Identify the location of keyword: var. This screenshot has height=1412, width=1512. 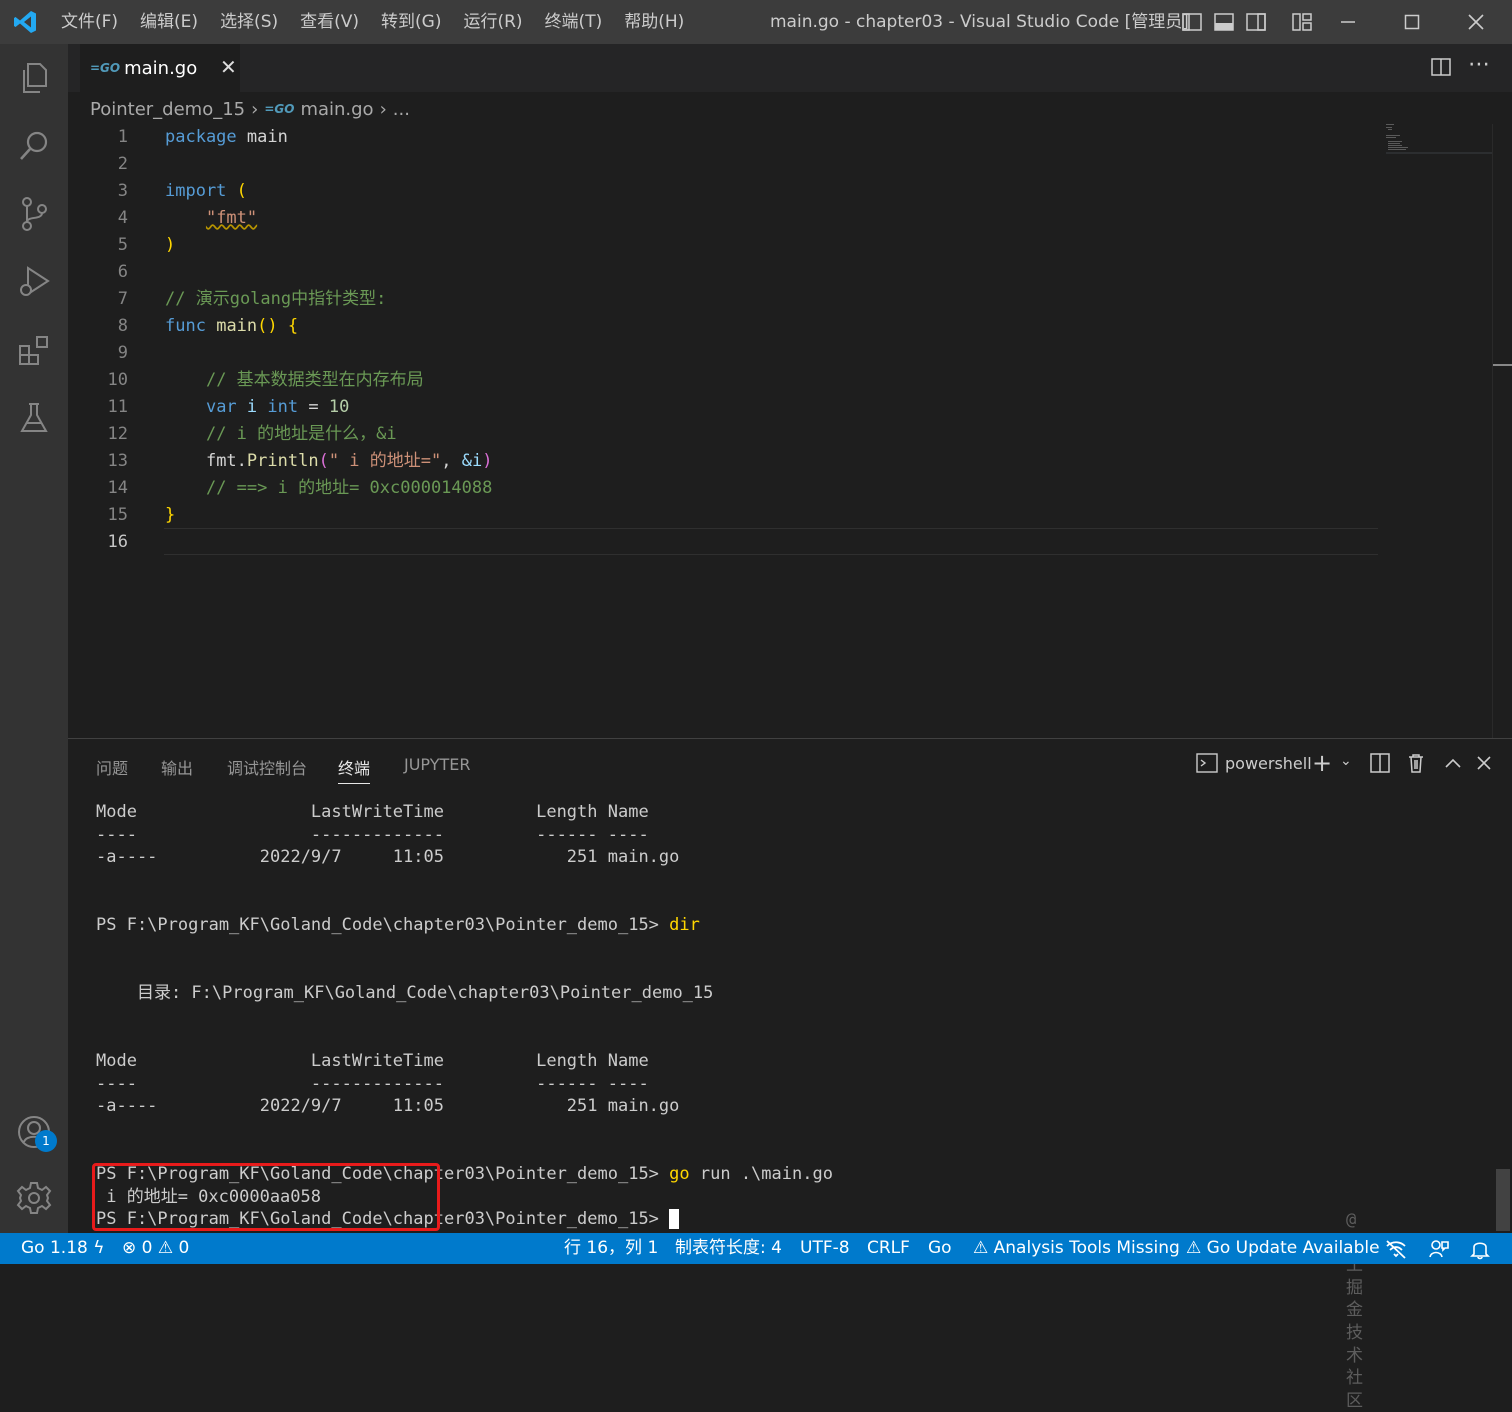
(221, 407).